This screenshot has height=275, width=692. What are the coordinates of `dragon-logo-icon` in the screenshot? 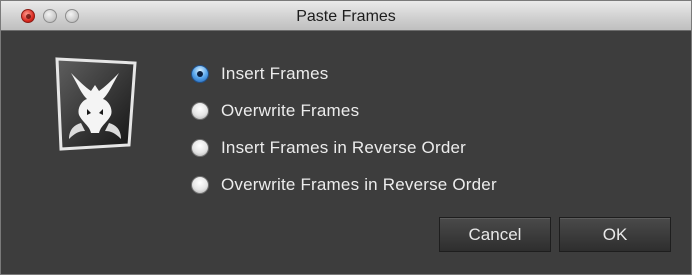 It's located at (95, 102).